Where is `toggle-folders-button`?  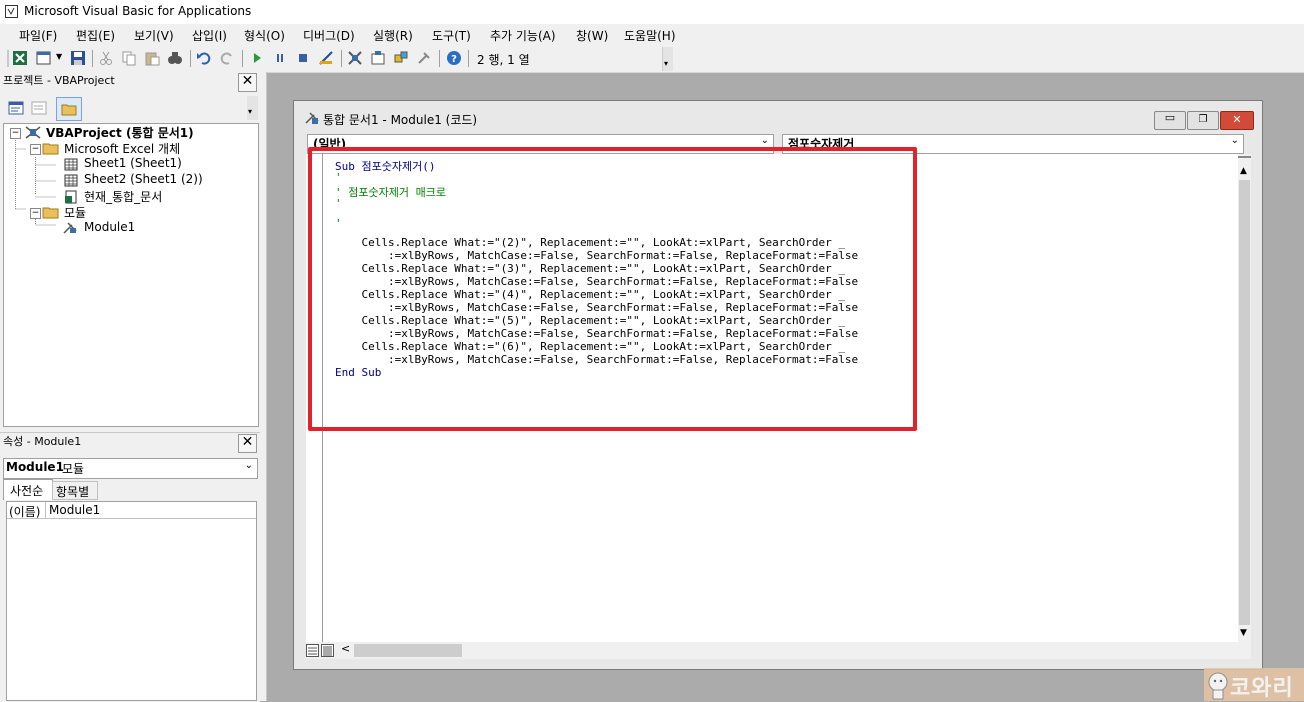
toggle-folders-button is located at coordinates (69, 109).